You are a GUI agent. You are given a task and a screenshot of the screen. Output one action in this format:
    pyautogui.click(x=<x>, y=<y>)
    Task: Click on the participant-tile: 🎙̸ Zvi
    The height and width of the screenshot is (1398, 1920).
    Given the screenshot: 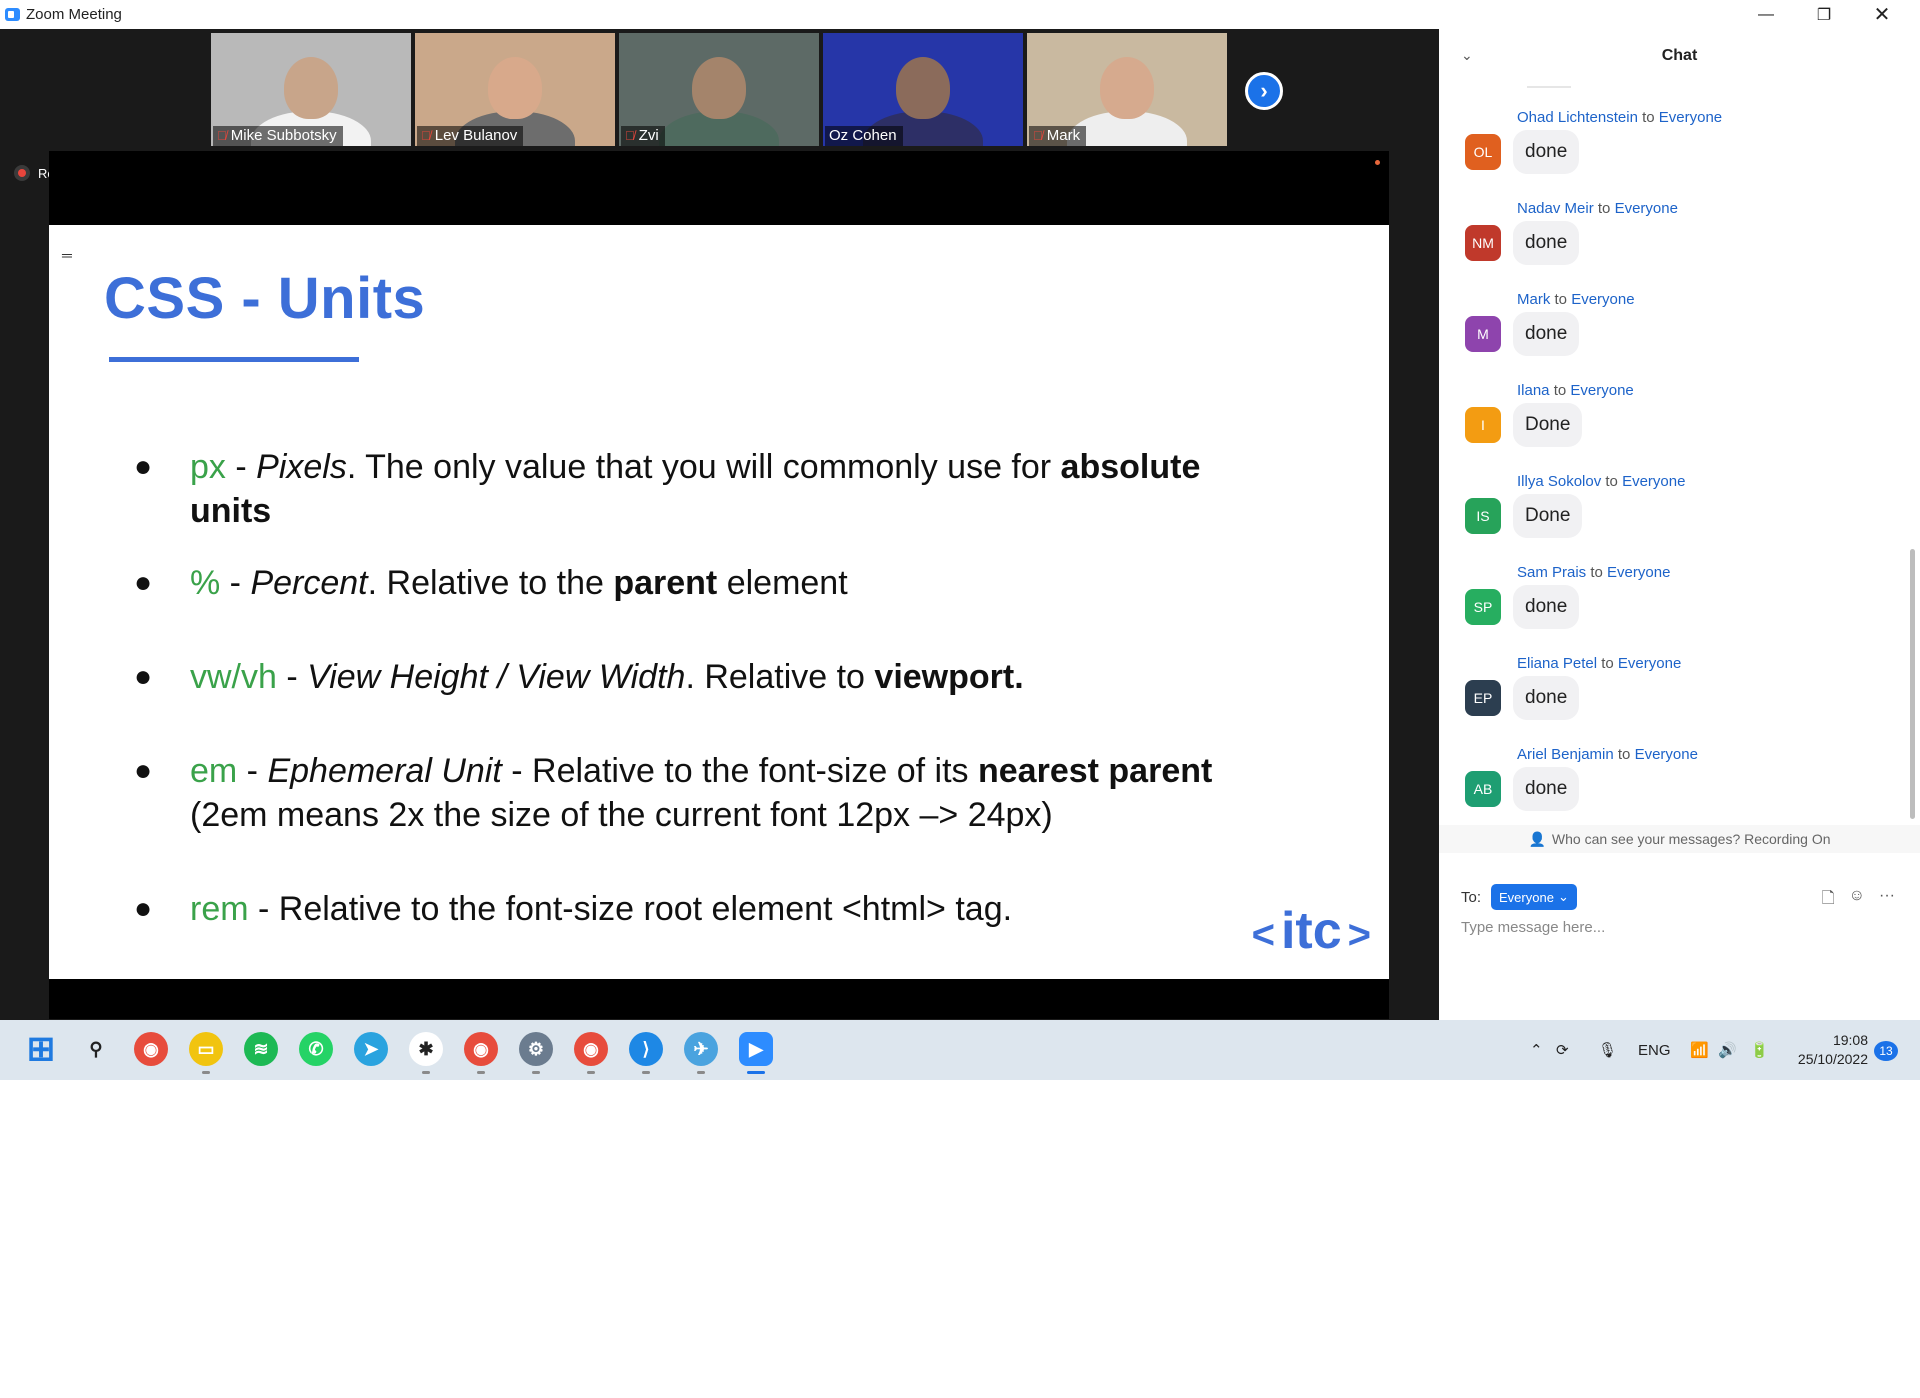 What is the action you would take?
    pyautogui.click(x=719, y=89)
    